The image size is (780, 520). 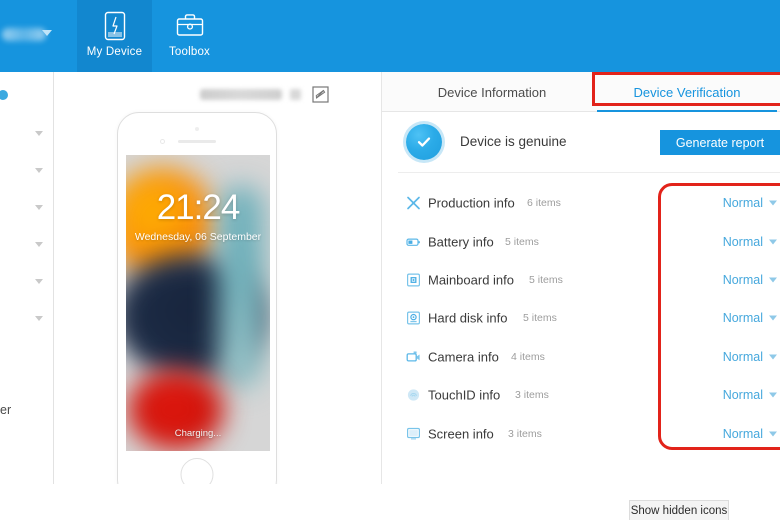 What do you see at coordinates (528, 356) in the screenshot?
I see `check-row-count: 4 items` at bounding box center [528, 356].